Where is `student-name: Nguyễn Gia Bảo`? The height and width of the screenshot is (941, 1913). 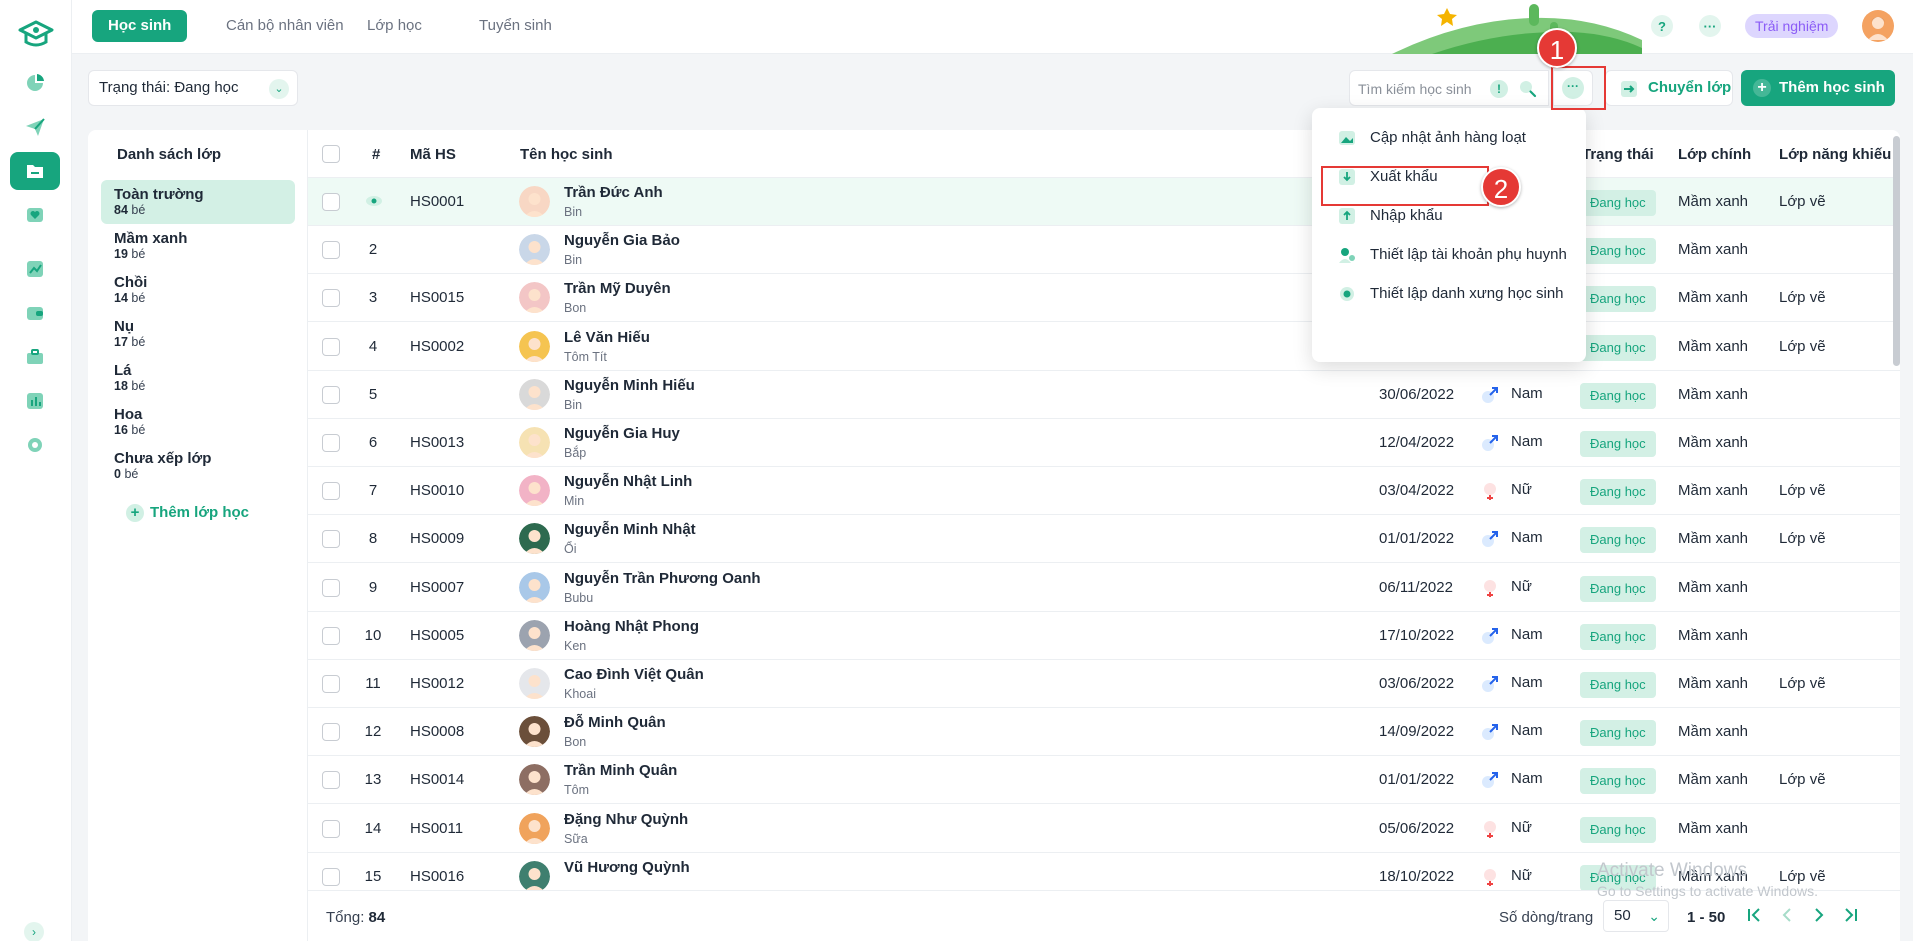
student-name: Nguyễn Gia Bảo is located at coordinates (622, 240).